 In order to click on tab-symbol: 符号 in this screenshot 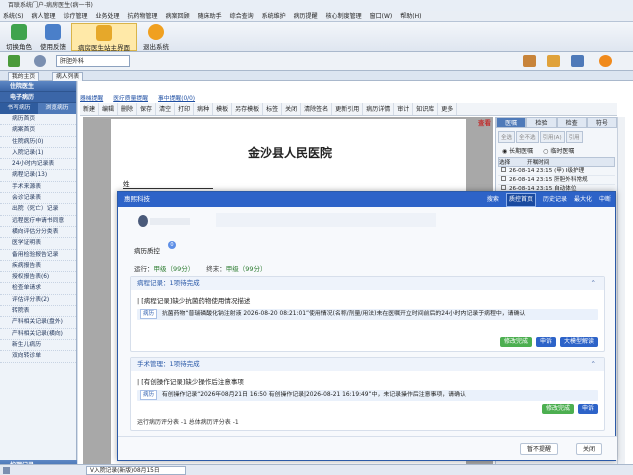, I will do `click(601, 122)`.